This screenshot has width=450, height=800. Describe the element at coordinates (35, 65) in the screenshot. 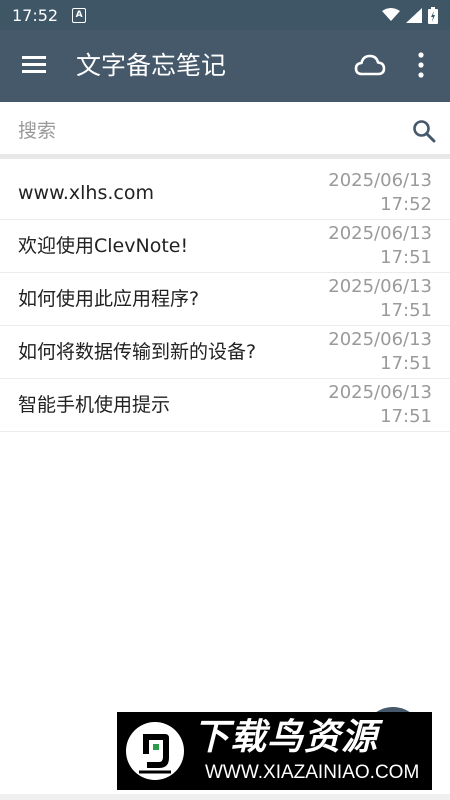

I see `menu-icon` at that location.